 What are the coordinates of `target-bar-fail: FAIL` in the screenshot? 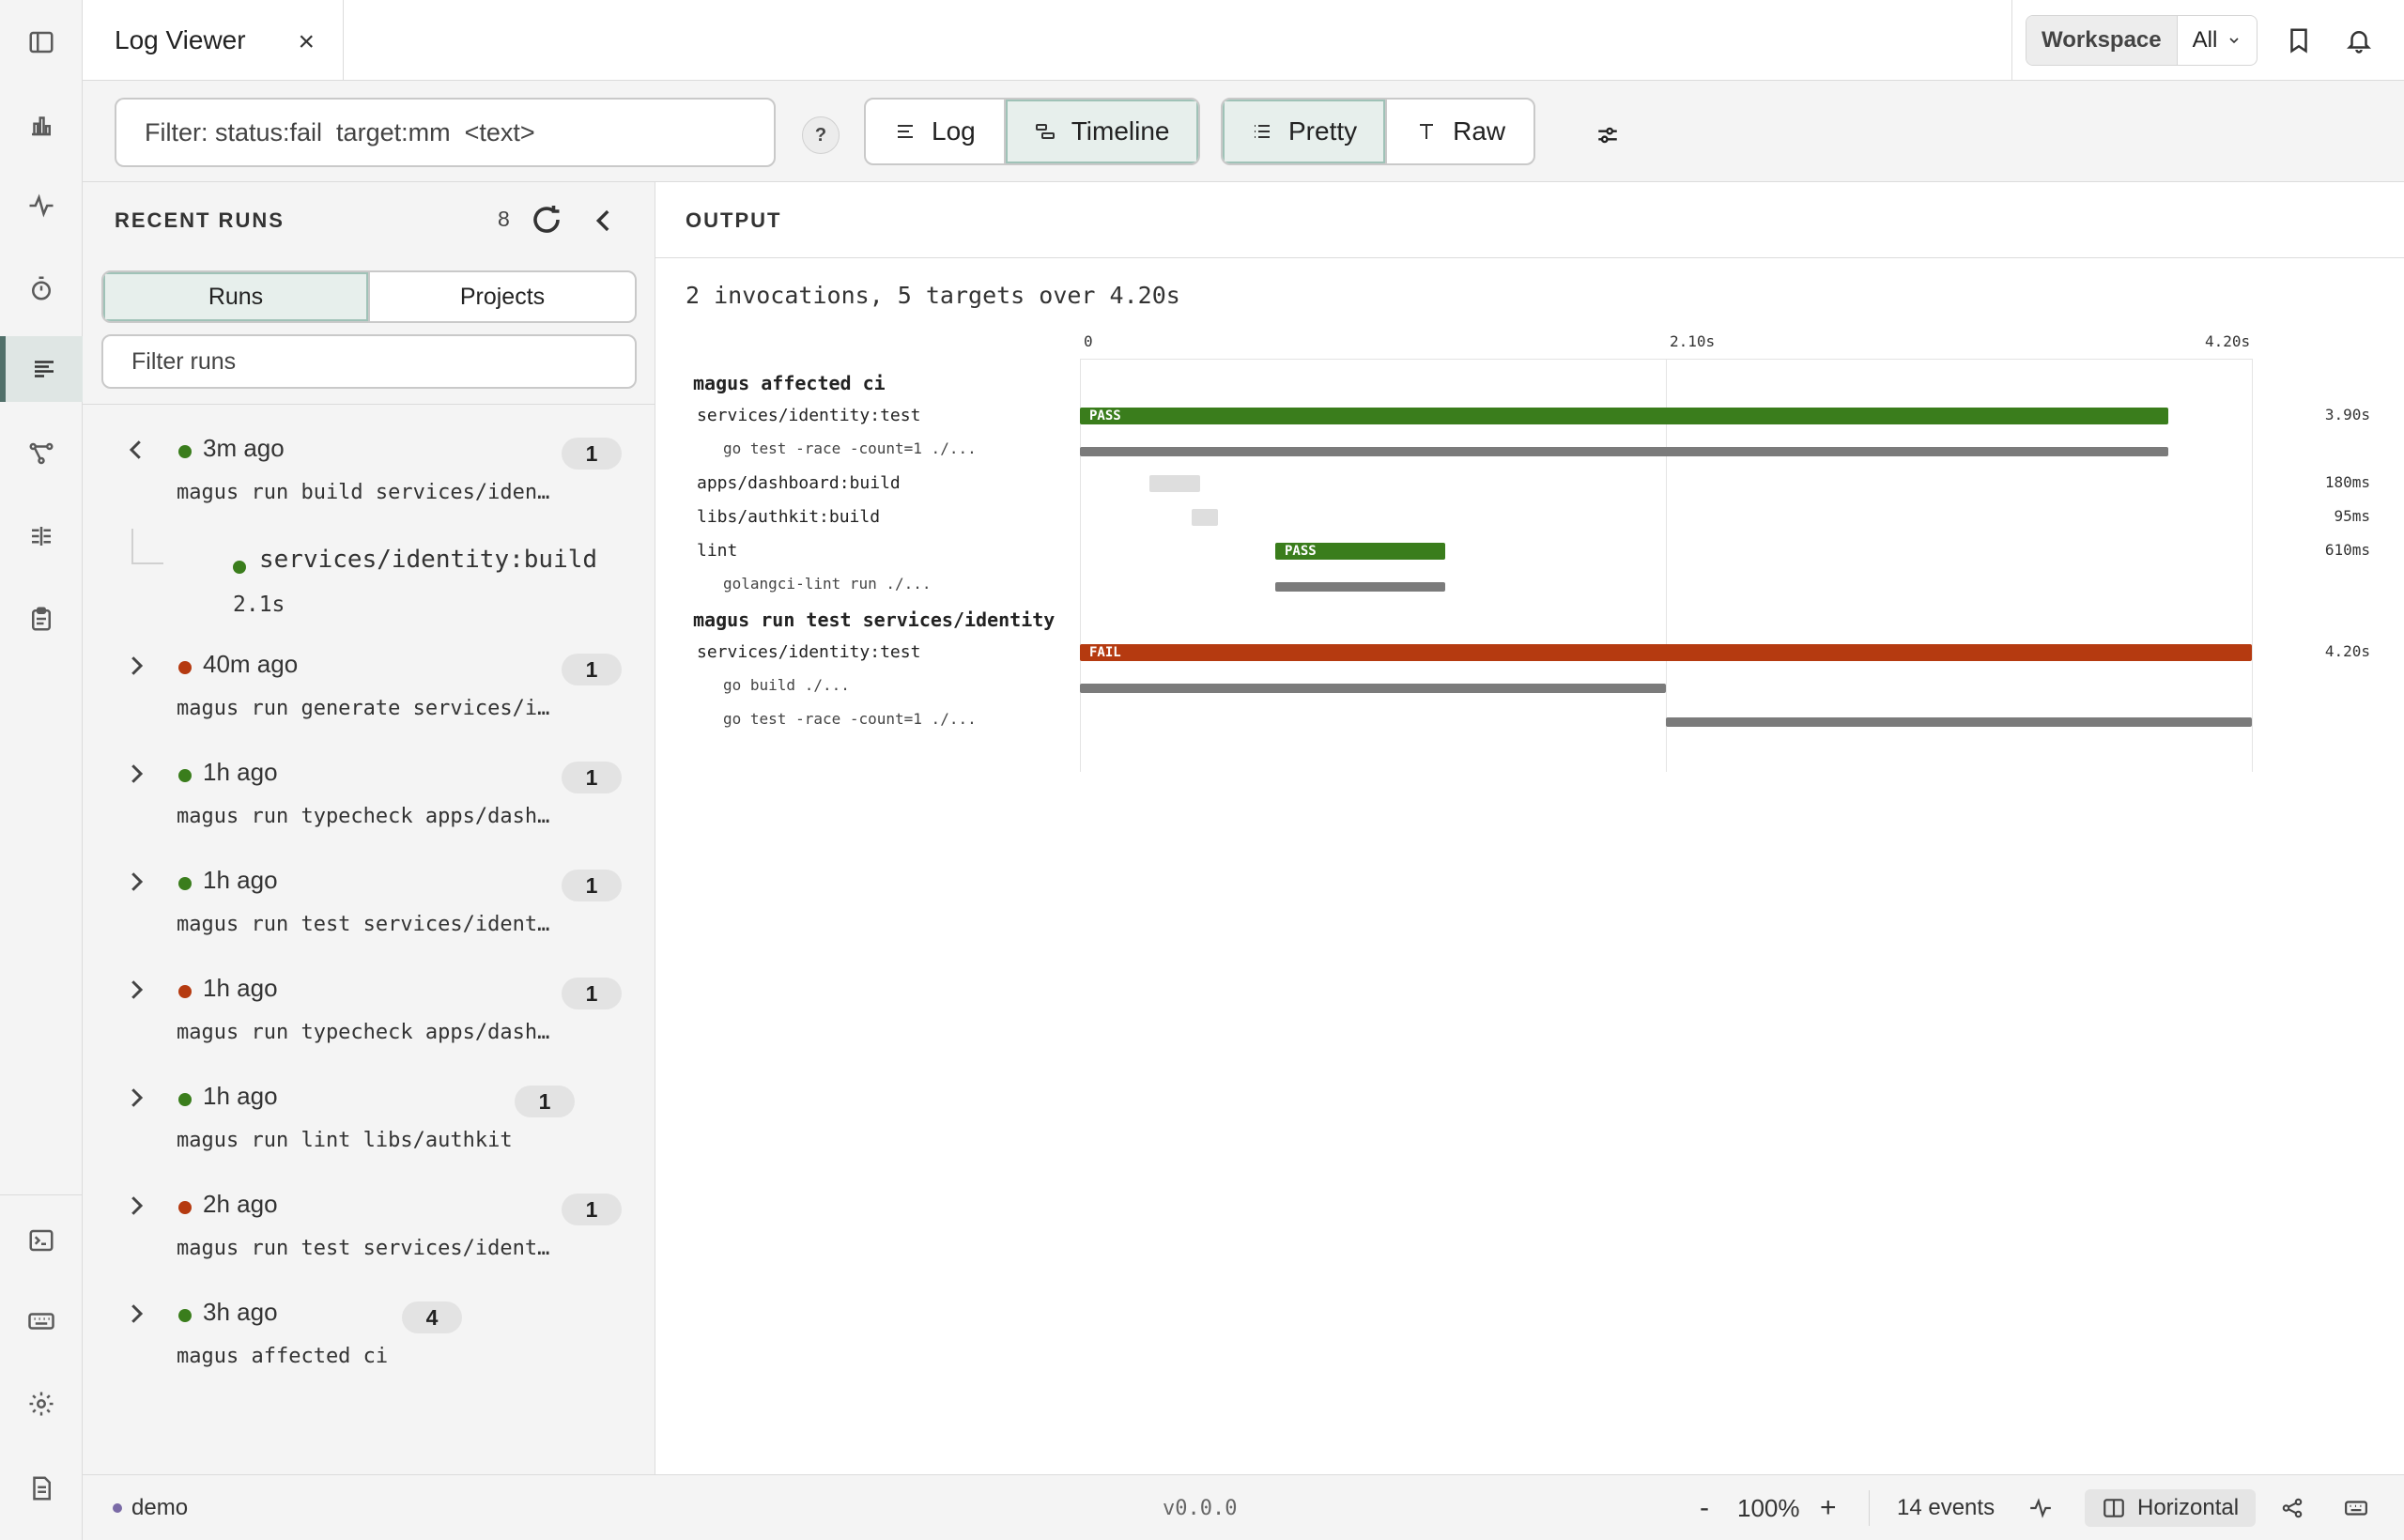 It's located at (1666, 652).